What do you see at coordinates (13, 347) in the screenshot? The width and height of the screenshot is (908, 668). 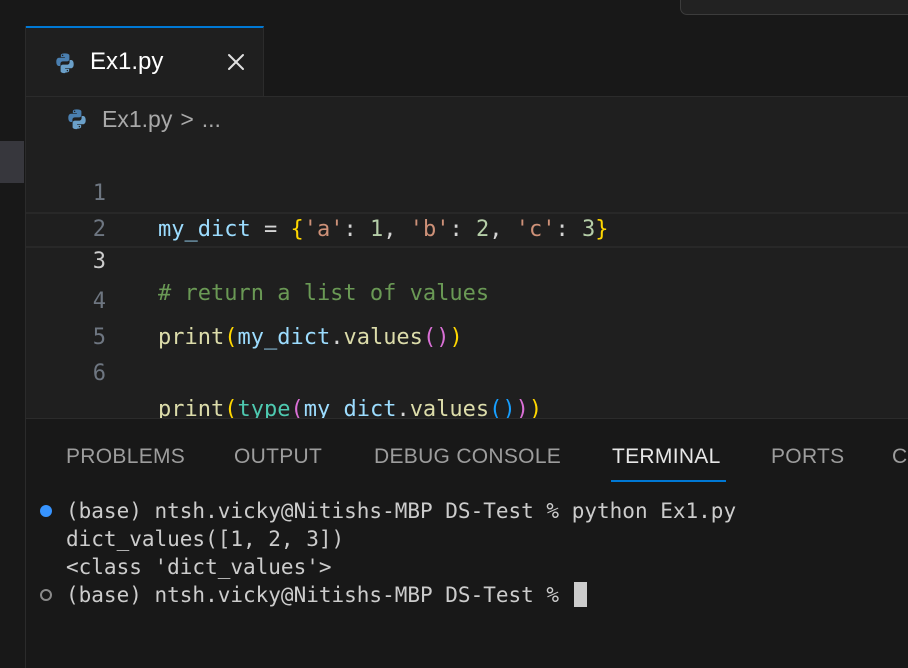 I see `activity-bar` at bounding box center [13, 347].